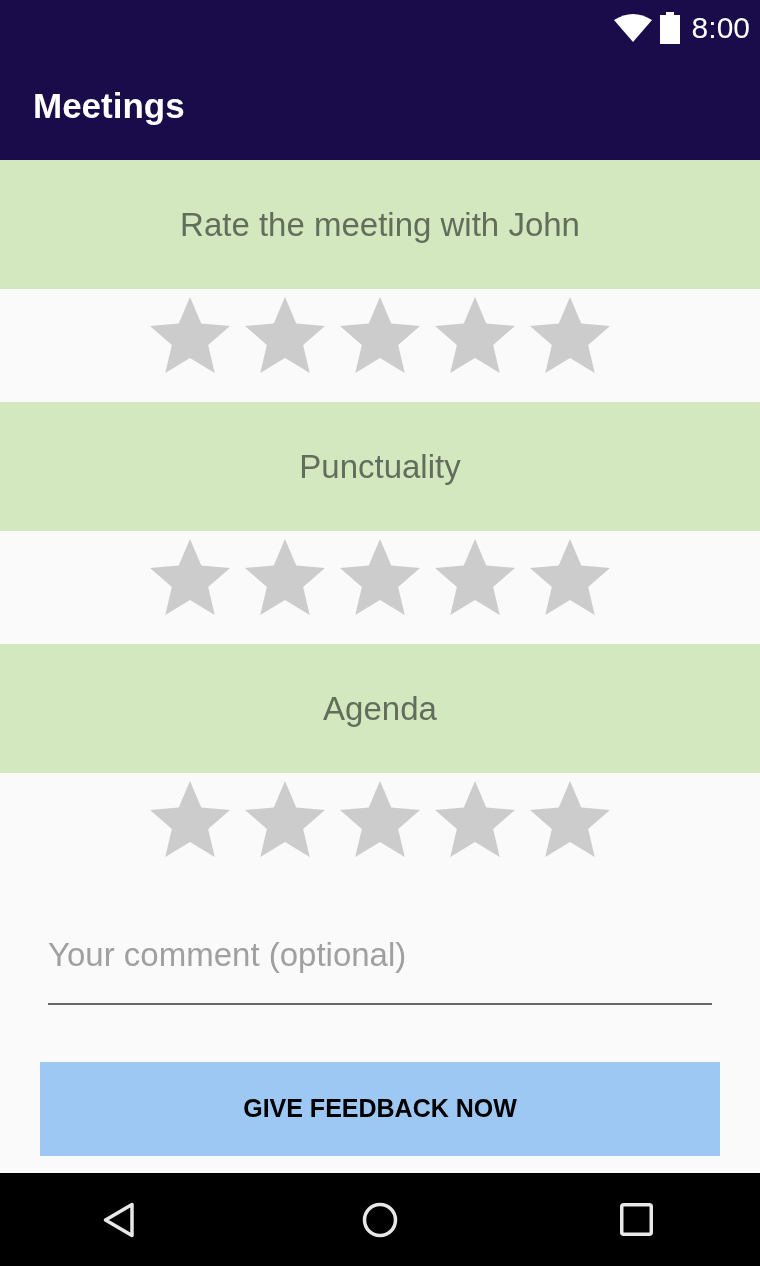 The width and height of the screenshot is (760, 1266). What do you see at coordinates (380, 708) in the screenshot?
I see `rating-title: Agenda` at bounding box center [380, 708].